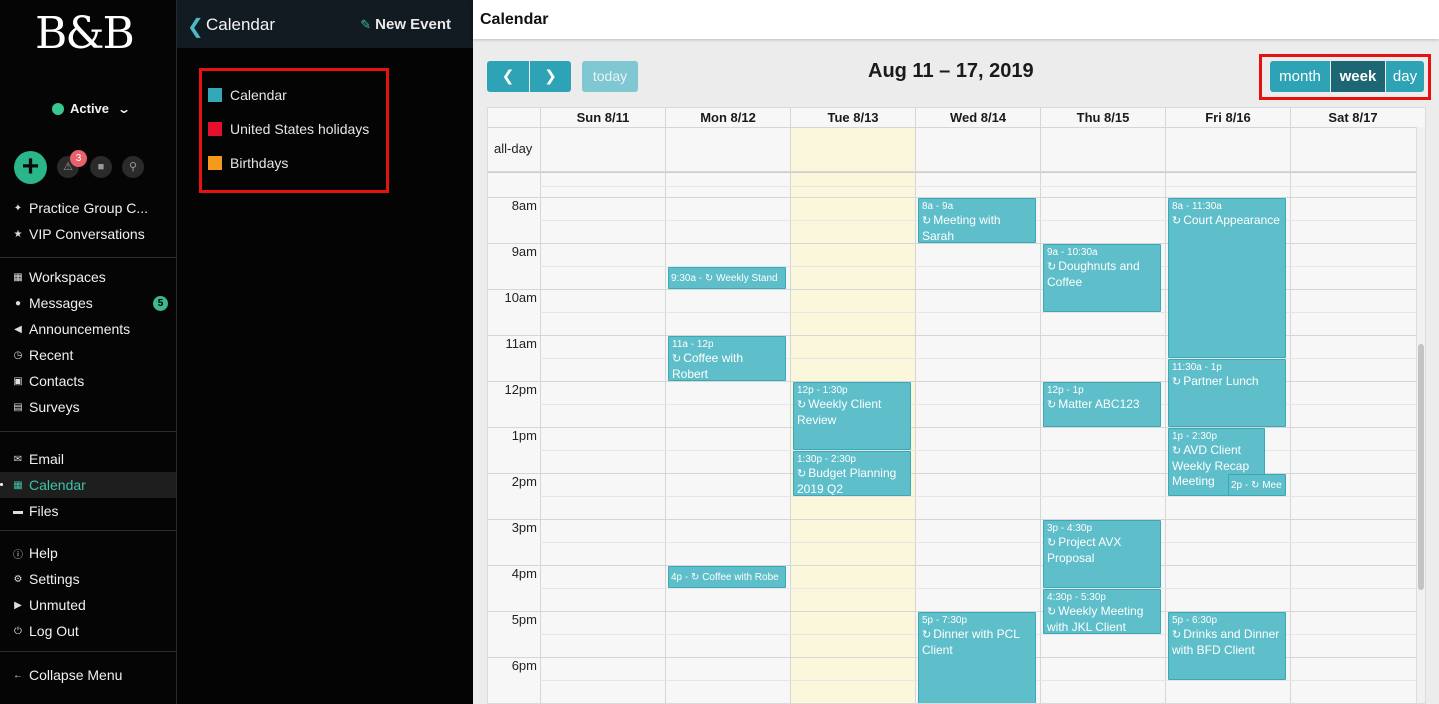 The image size is (1439, 704). What do you see at coordinates (524, 205) in the screenshot?
I see `time-label: 8am` at bounding box center [524, 205].